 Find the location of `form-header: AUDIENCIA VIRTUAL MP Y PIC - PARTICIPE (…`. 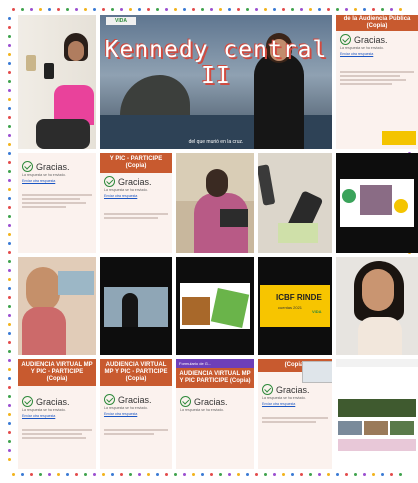

form-header: AUDIENCIA VIRTUAL MP Y PIC - PARTICIPE (… is located at coordinates (57, 372).